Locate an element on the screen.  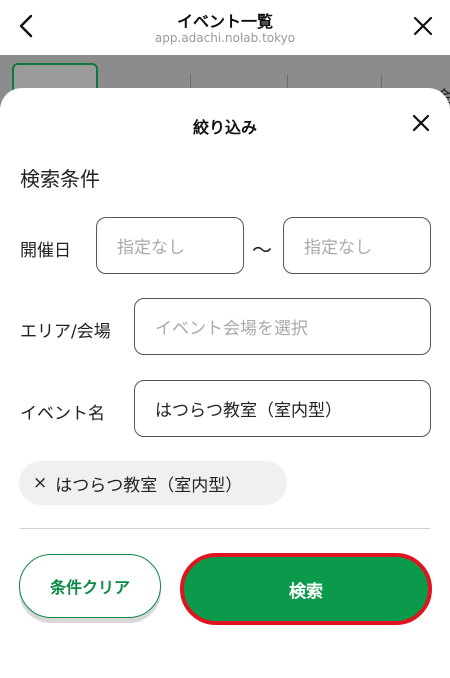
page-url: app.adachi.nolab.tokyo is located at coordinates (225, 38).